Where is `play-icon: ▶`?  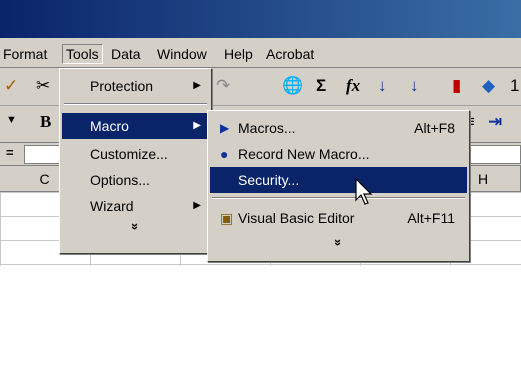 play-icon: ▶ is located at coordinates (225, 128).